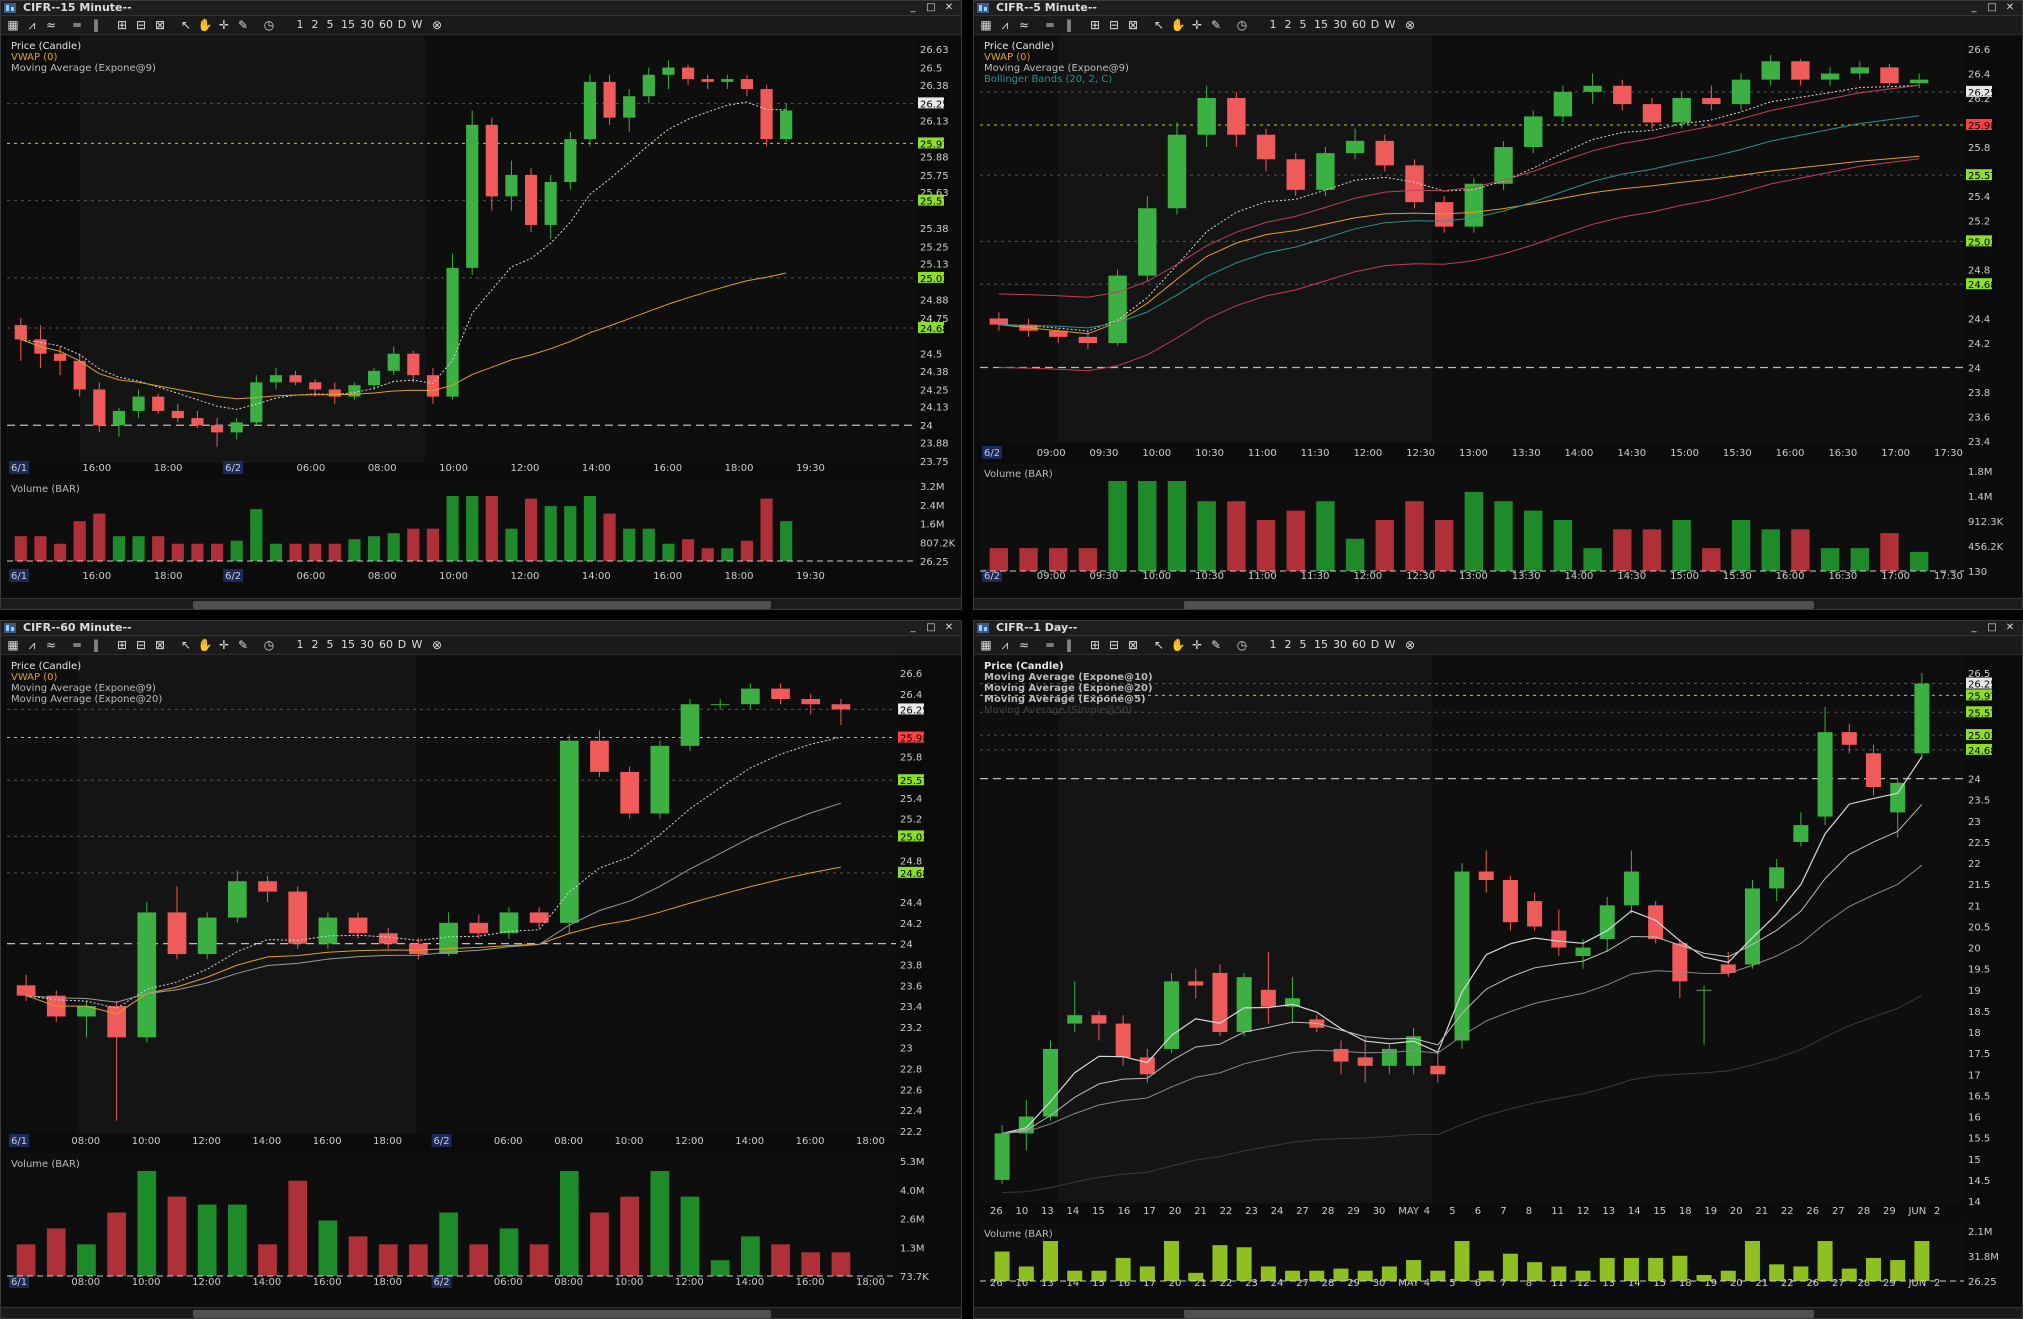 This screenshot has width=2023, height=1319. I want to click on legend-entry: Moving Average (Expone@10), so click(1068, 677).